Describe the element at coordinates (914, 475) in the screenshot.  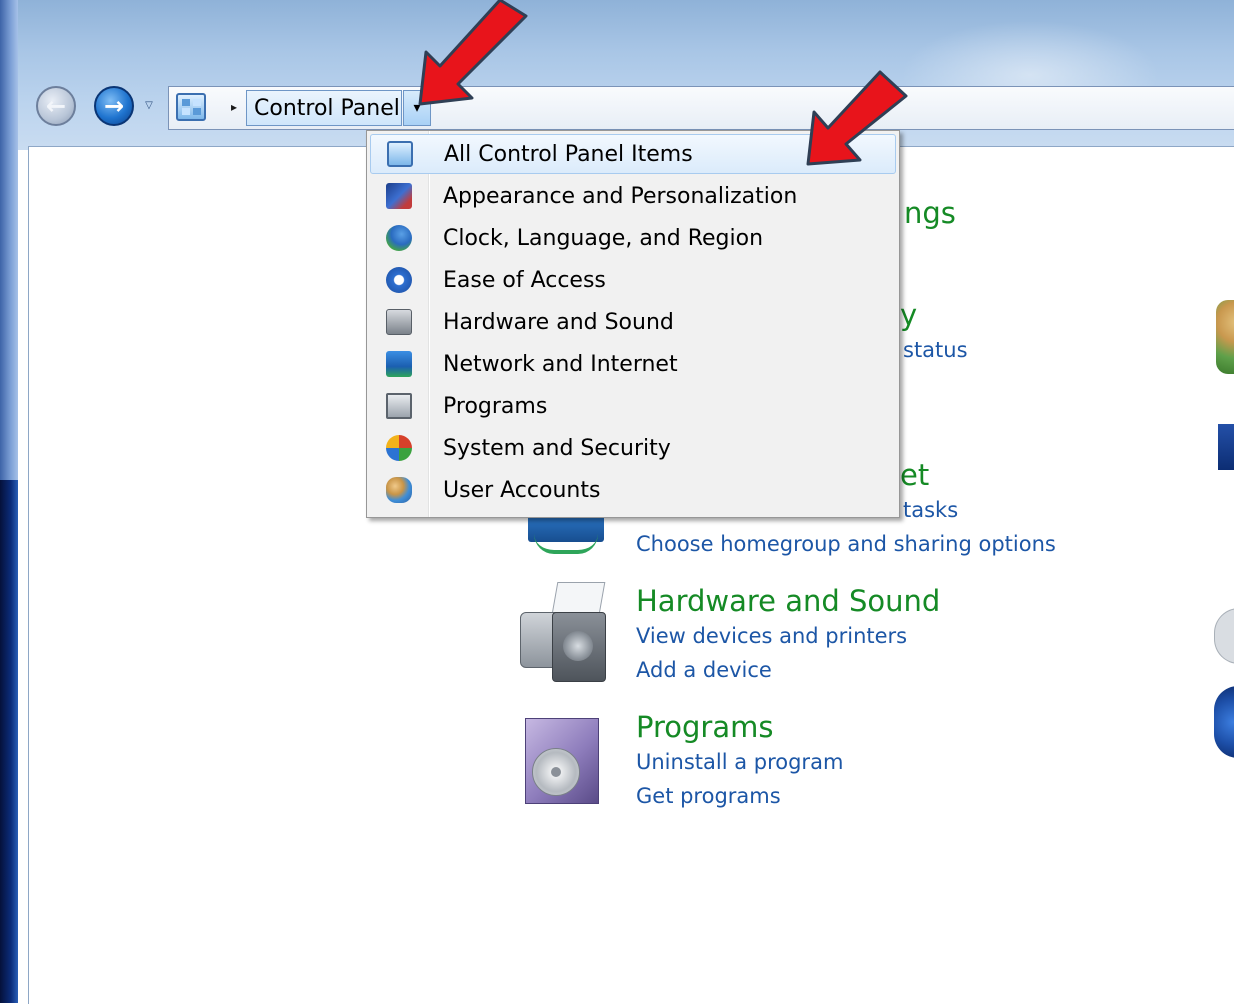
I see `category-title-fragment: et` at that location.